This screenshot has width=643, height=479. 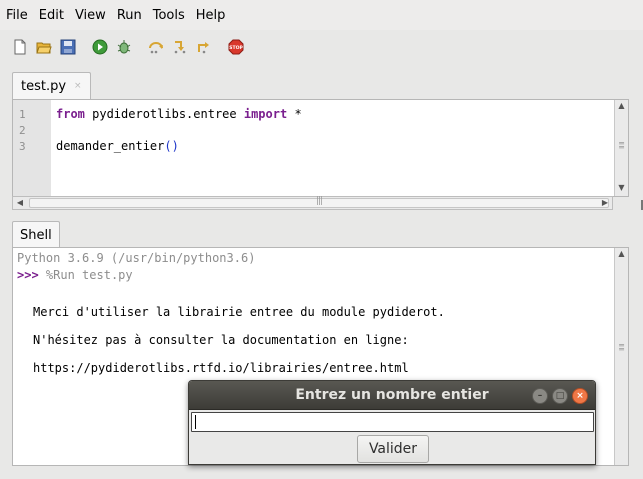 What do you see at coordinates (129, 15) in the screenshot?
I see `menu-run: Run` at bounding box center [129, 15].